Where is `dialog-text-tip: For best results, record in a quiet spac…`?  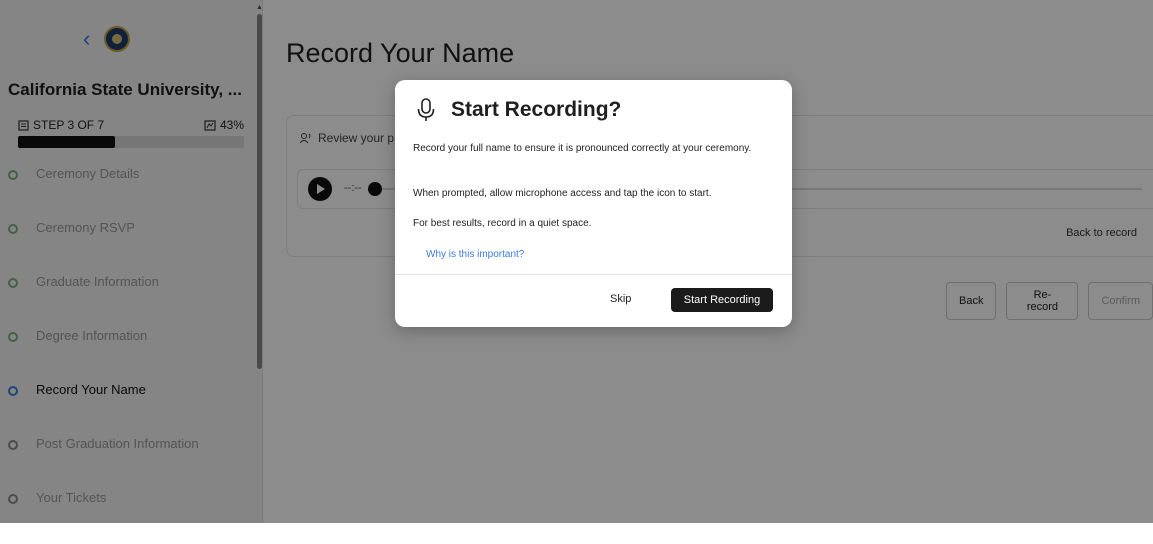
dialog-text-tip: For best results, record in a quiet spac… is located at coordinates (502, 223).